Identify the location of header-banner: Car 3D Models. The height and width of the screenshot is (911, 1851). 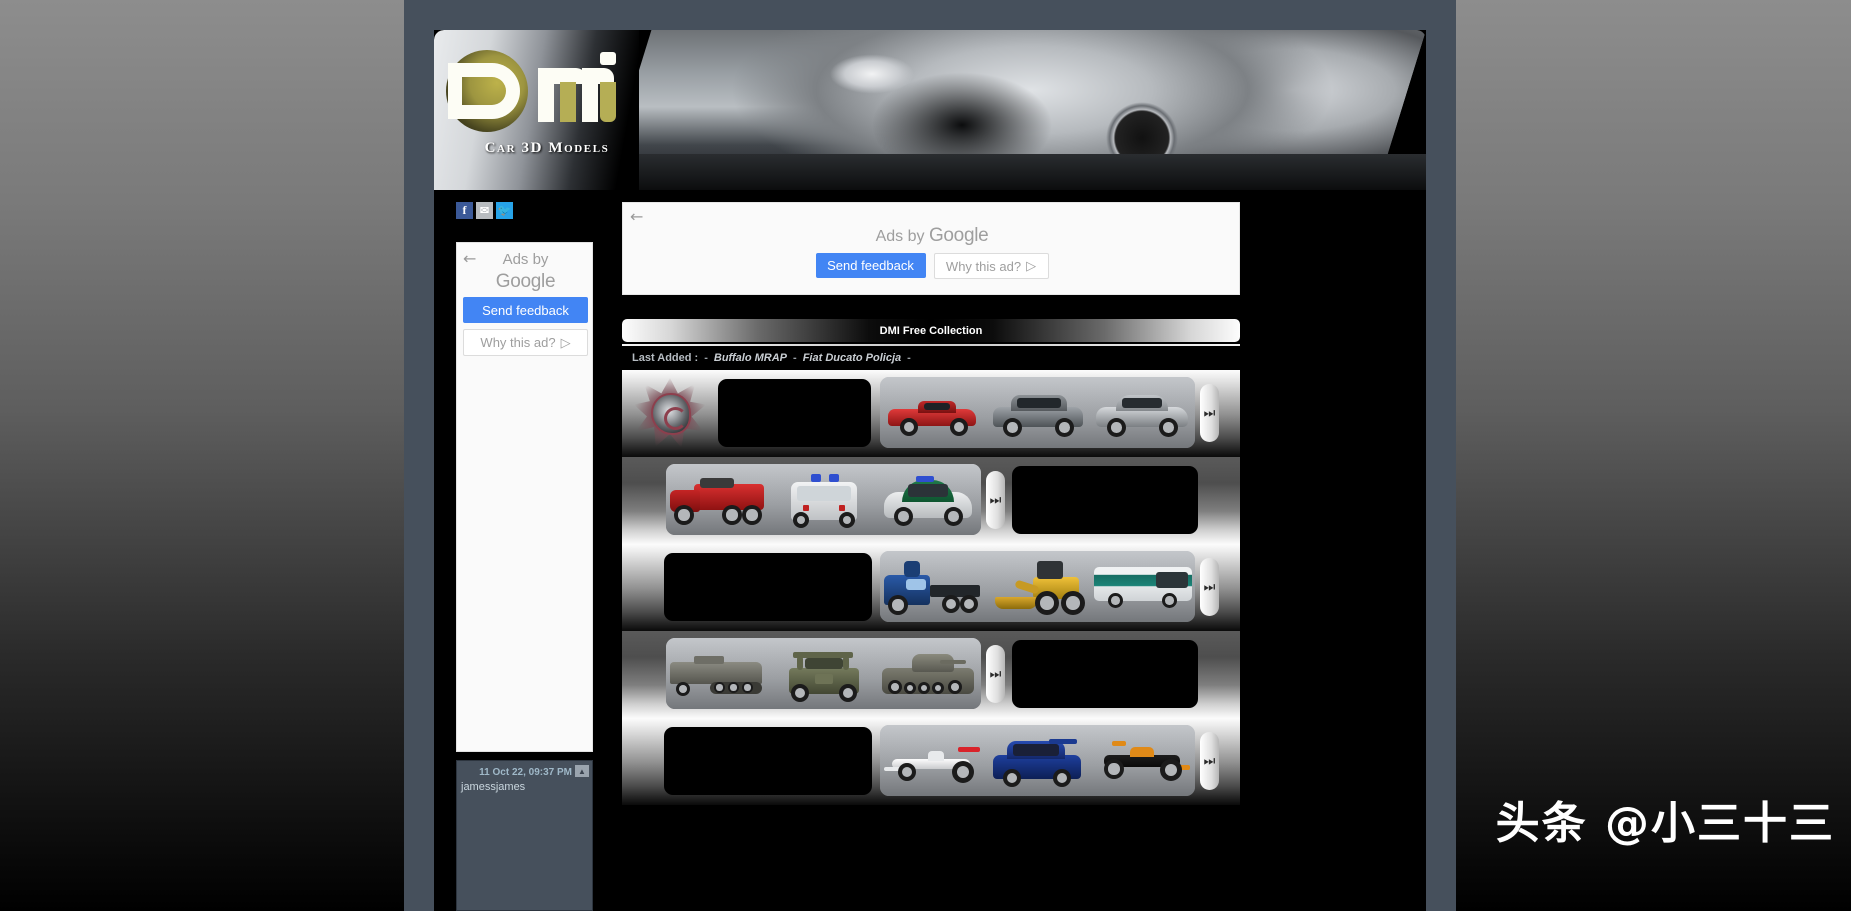
(930, 110).